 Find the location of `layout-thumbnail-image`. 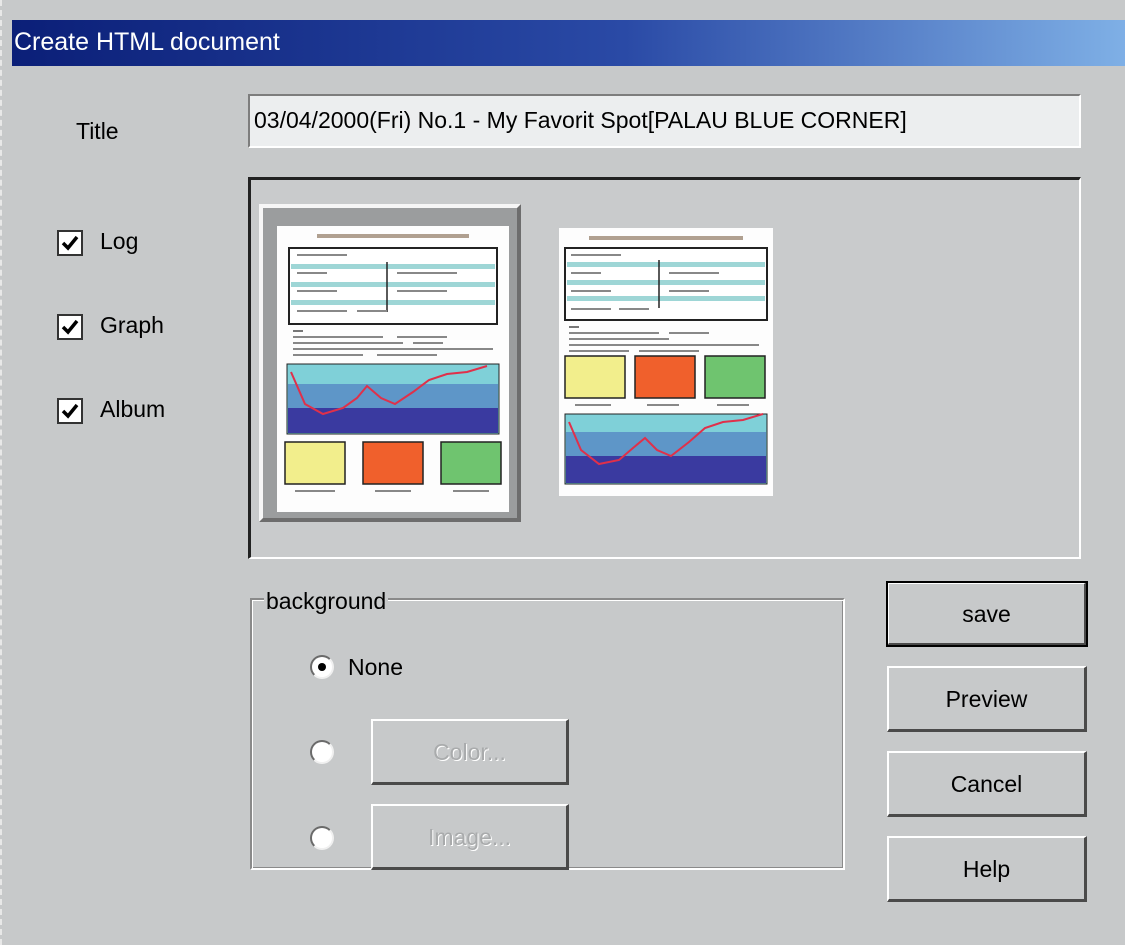

layout-thumbnail-image is located at coordinates (393, 363).